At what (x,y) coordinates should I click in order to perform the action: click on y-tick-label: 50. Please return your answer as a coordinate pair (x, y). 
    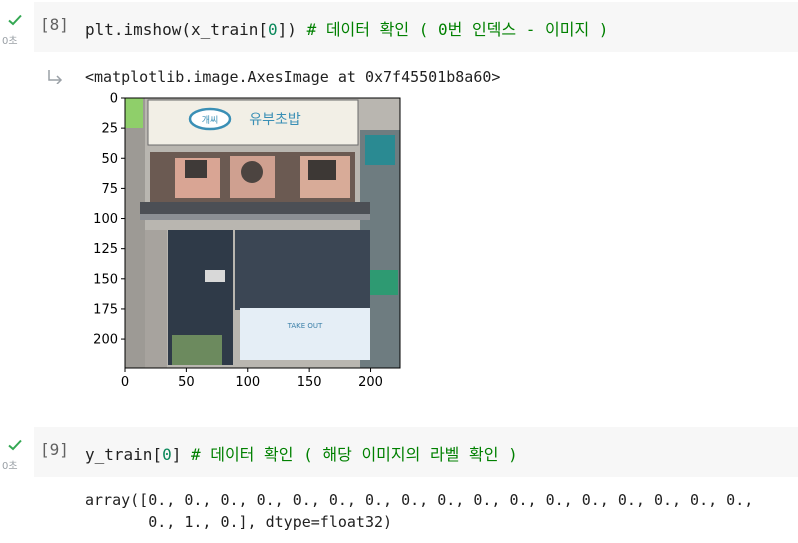
    Looking at the image, I should click on (109, 159).